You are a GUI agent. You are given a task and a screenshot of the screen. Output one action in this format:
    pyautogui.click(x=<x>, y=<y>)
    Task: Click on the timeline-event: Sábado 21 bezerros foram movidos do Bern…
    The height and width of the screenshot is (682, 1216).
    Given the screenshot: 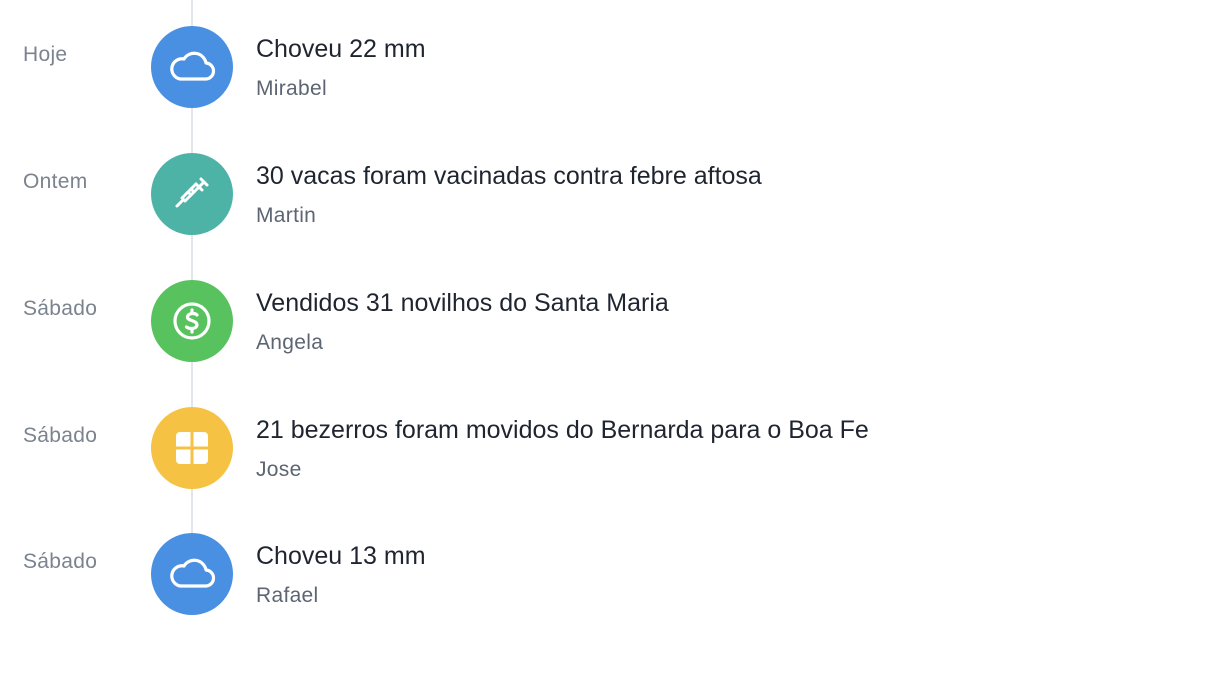 What is the action you would take?
    pyautogui.click(x=608, y=452)
    